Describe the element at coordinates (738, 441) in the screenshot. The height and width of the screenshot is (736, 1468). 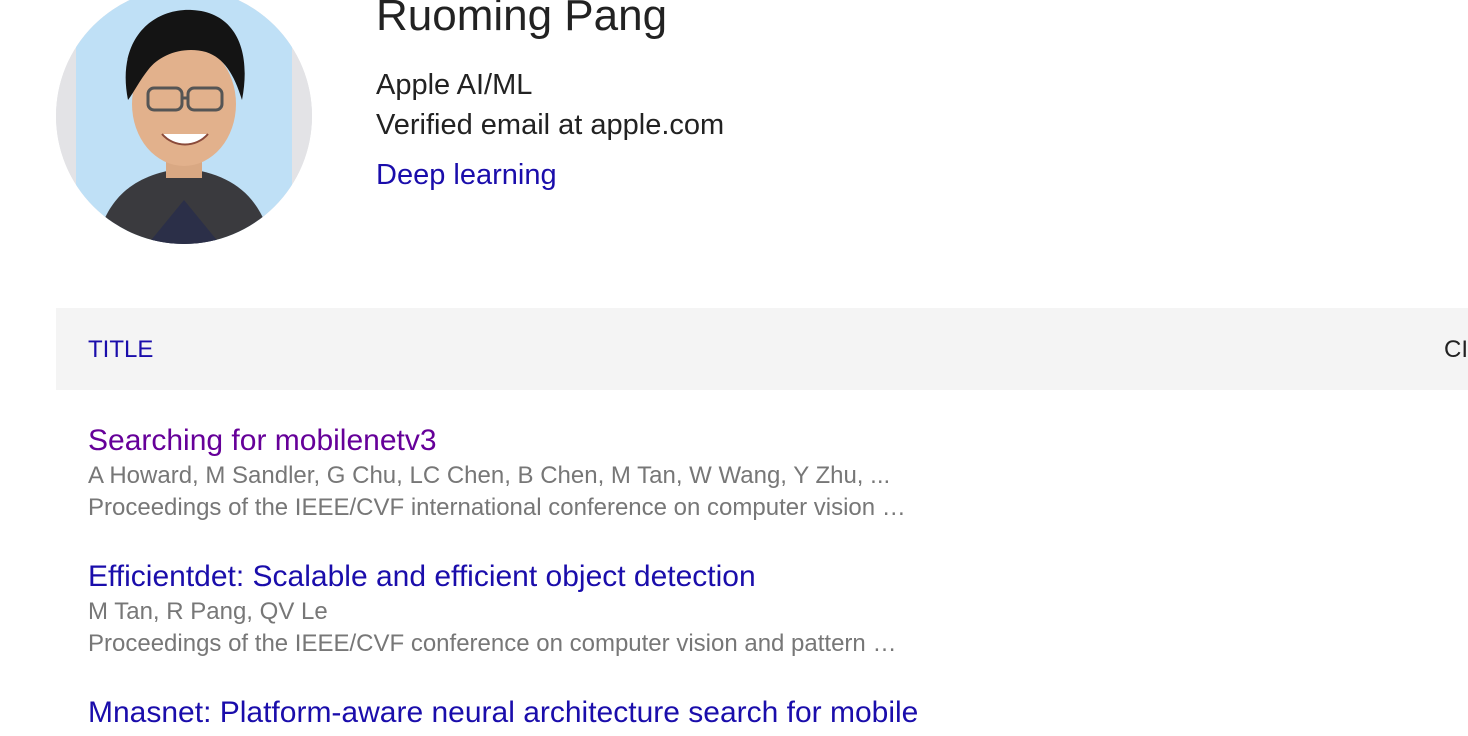
I see `article-title-link: Searching for mobilenetv3` at that location.